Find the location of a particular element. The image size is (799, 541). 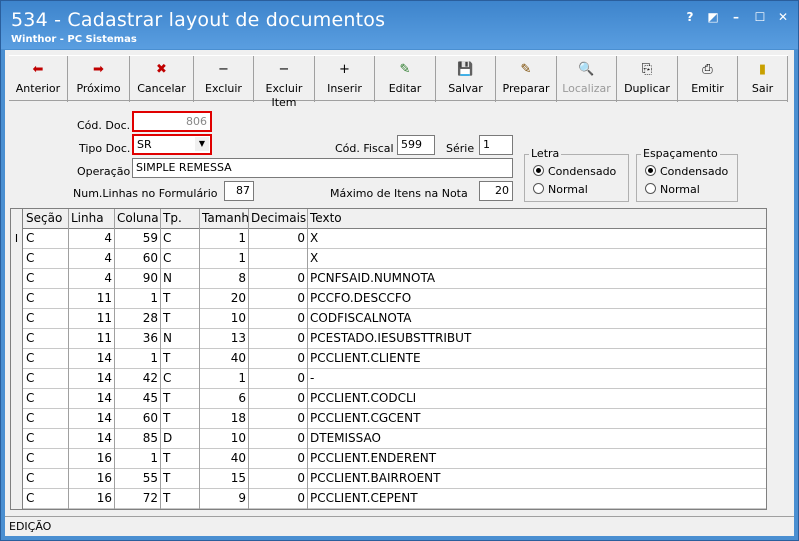

table-row: C 16 1 T 40 0 PCCLIENT.ENDERENT is located at coordinates (388, 459).